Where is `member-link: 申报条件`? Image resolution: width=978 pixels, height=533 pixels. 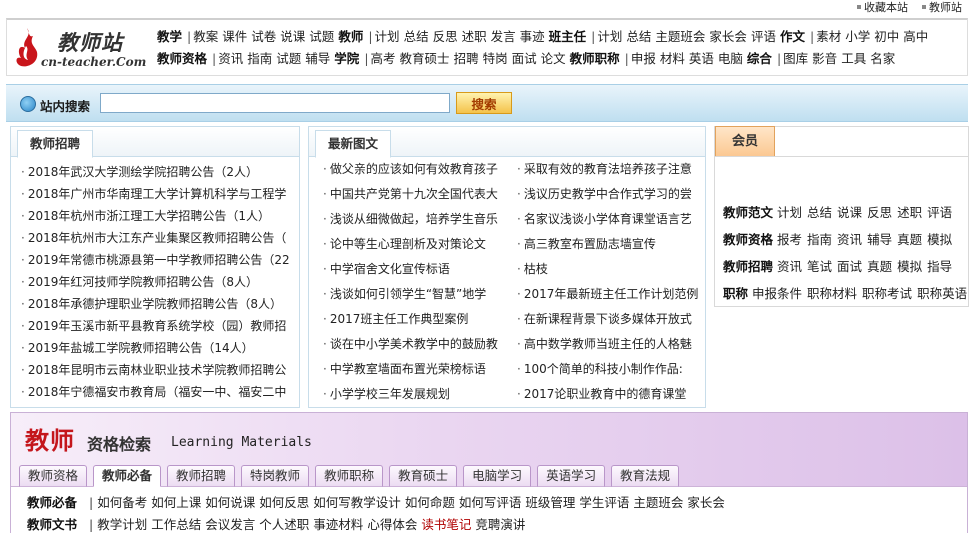 member-link: 申报条件 is located at coordinates (777, 293).